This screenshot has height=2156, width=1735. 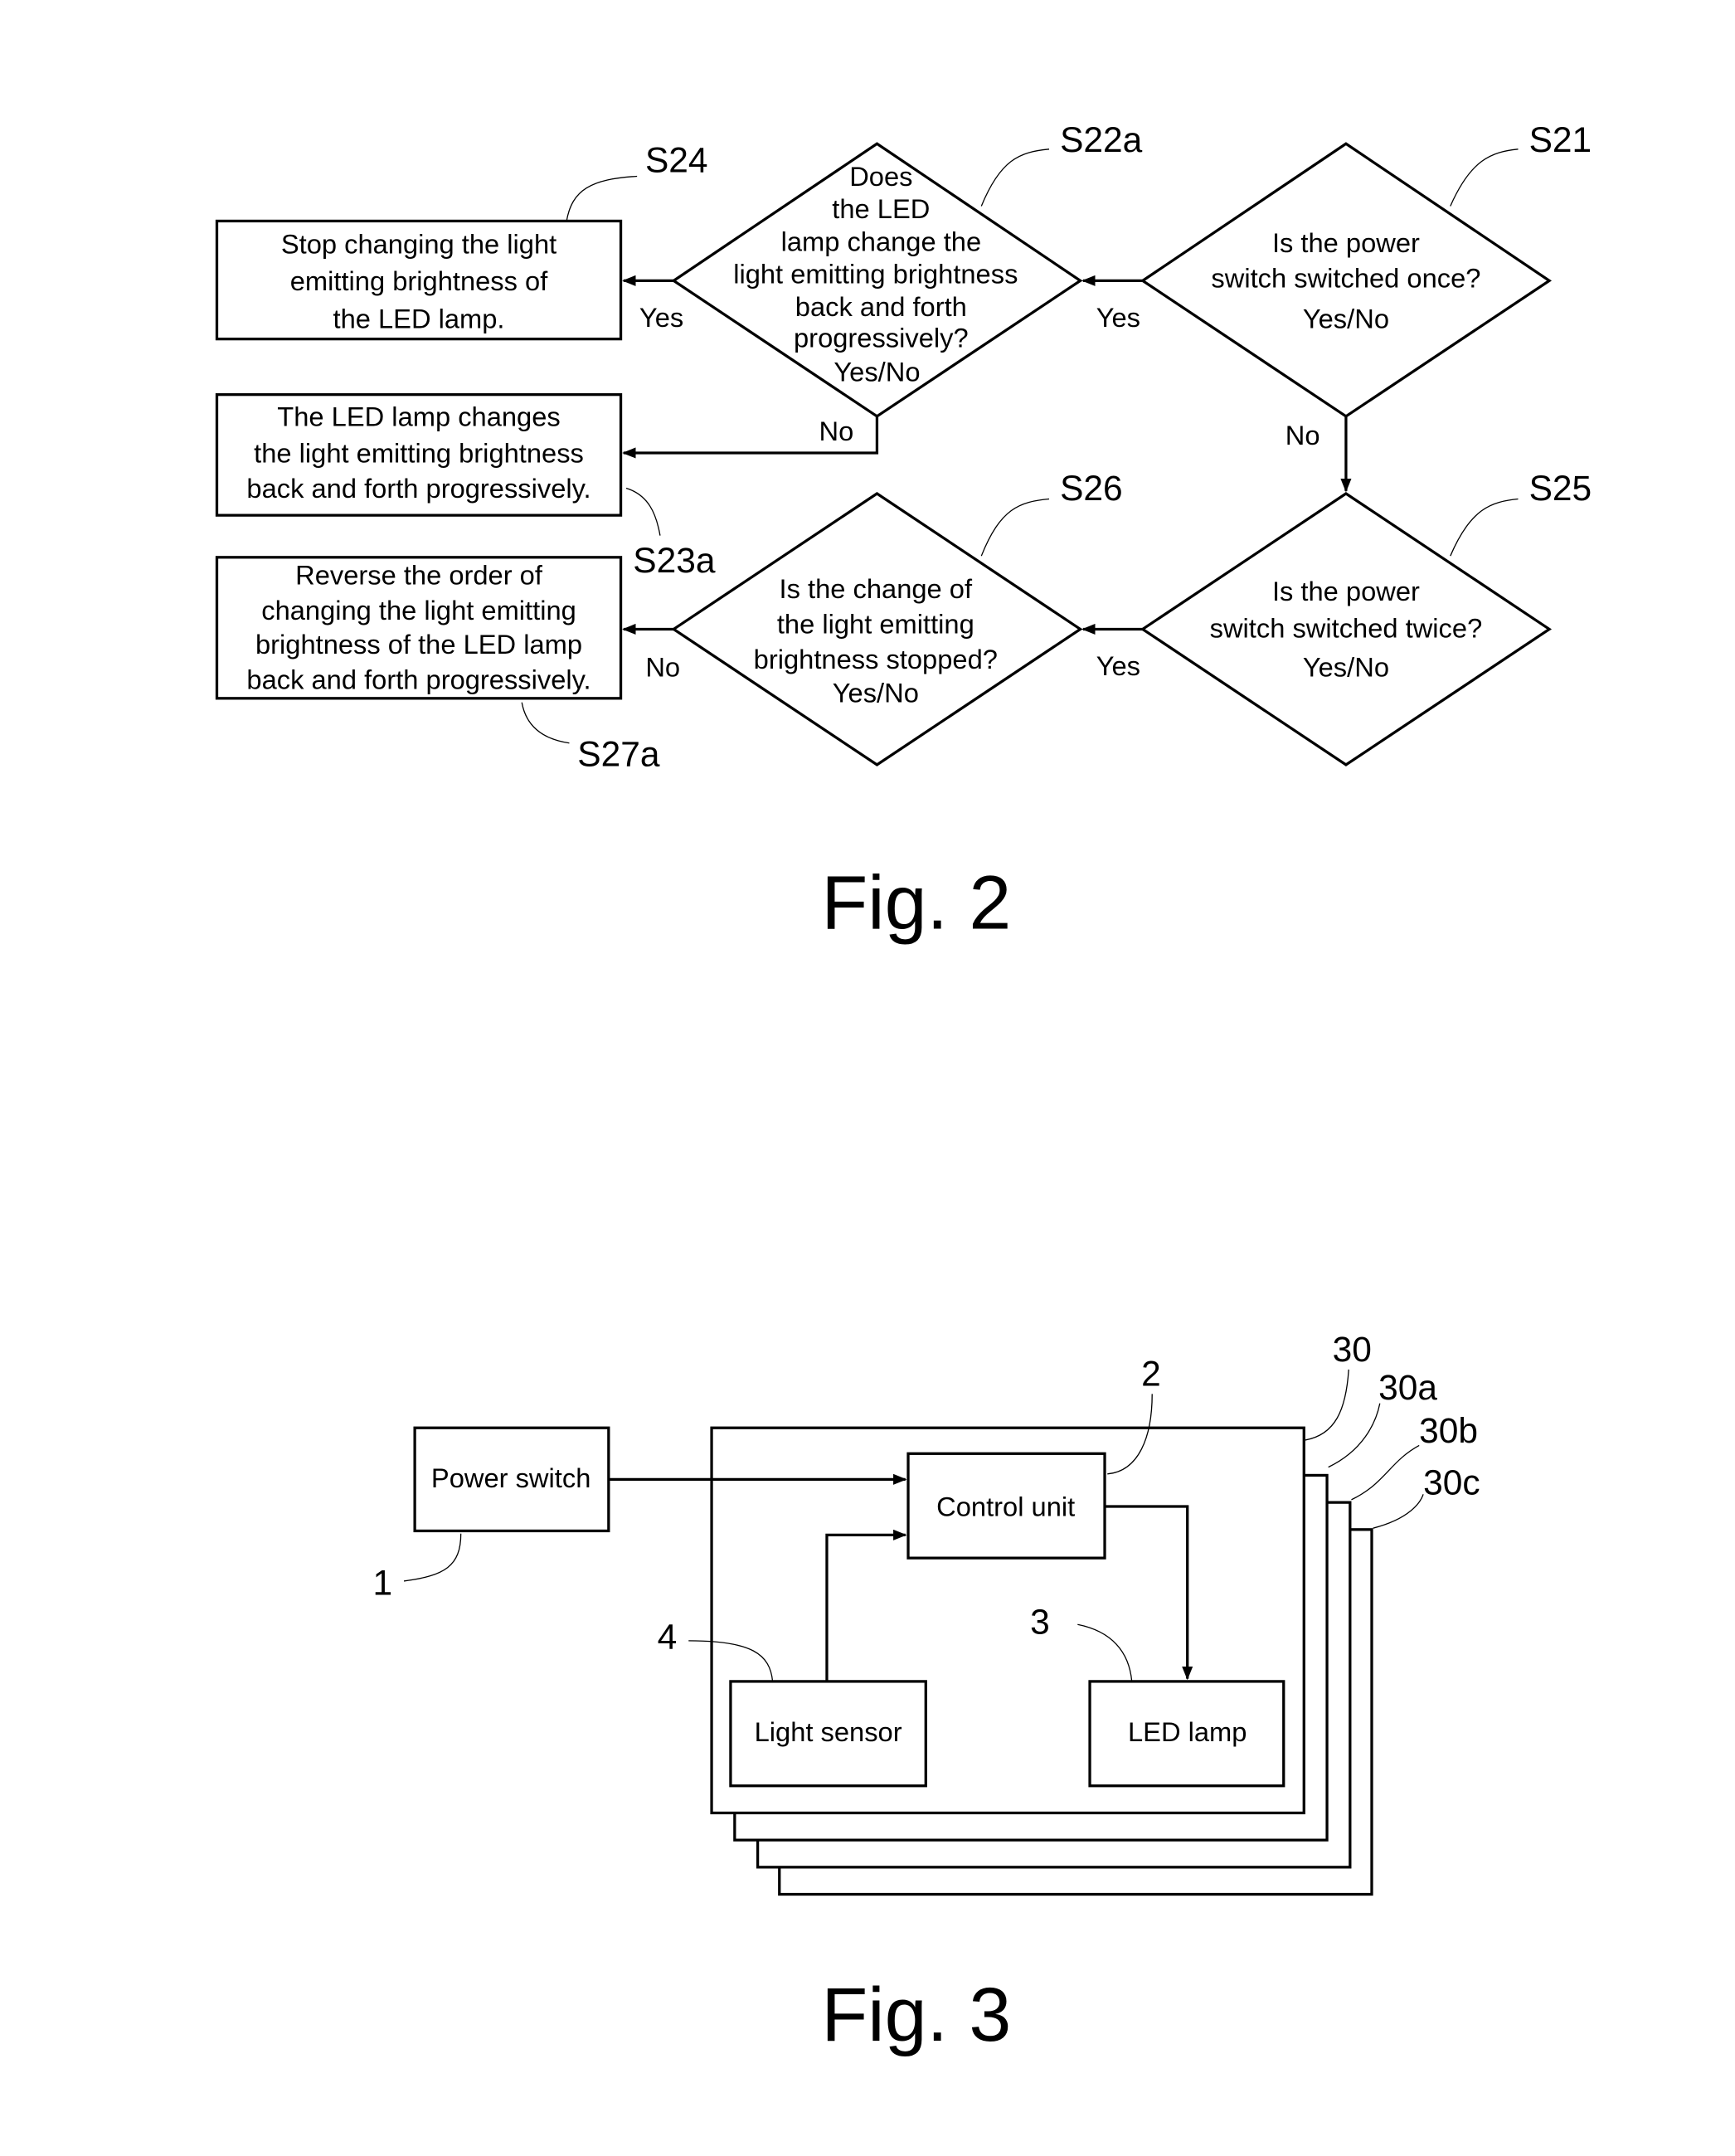 I want to click on led-lamp-ref: 3, so click(x=1040, y=1623).